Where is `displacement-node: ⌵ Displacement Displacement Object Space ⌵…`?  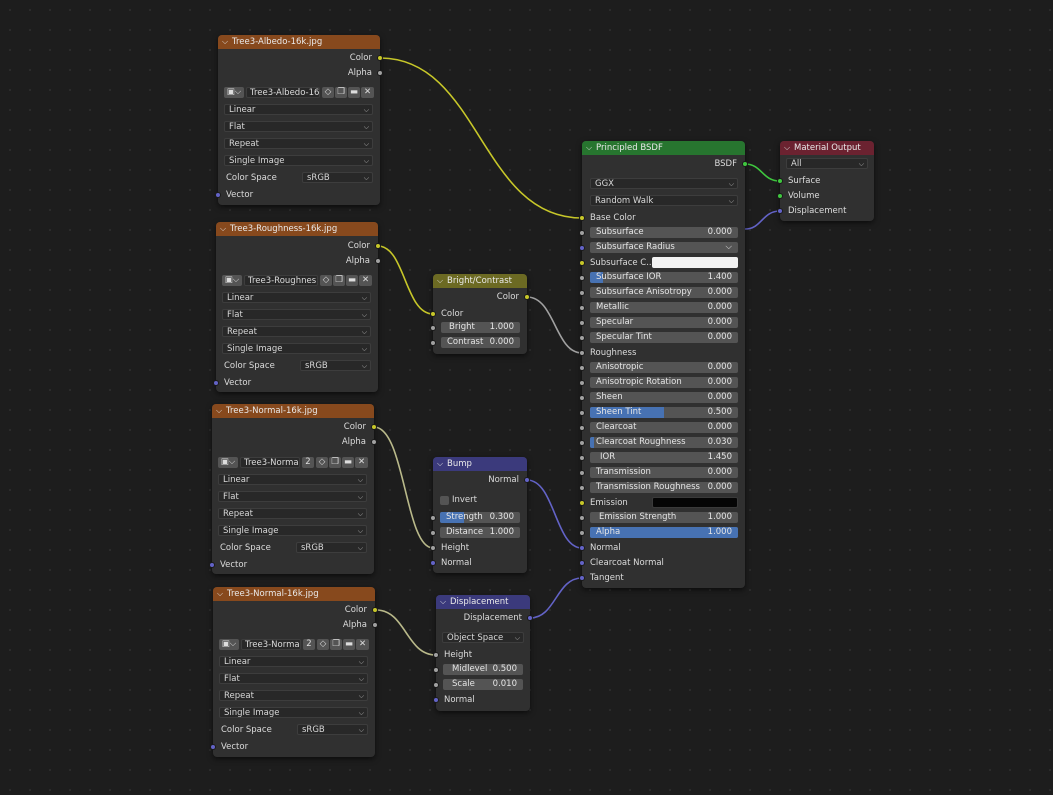
displacement-node: ⌵ Displacement Displacement Object Space ⌵… is located at coordinates (483, 653).